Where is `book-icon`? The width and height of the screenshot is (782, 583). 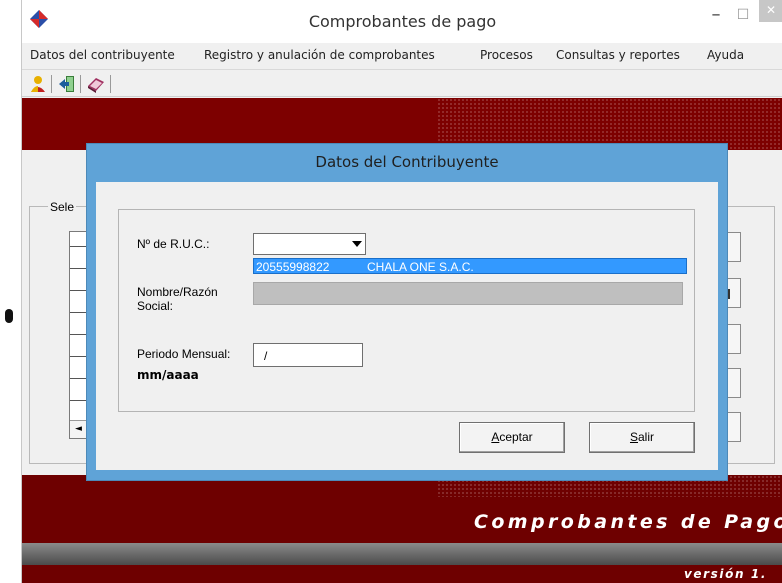
book-icon is located at coordinates (96, 84).